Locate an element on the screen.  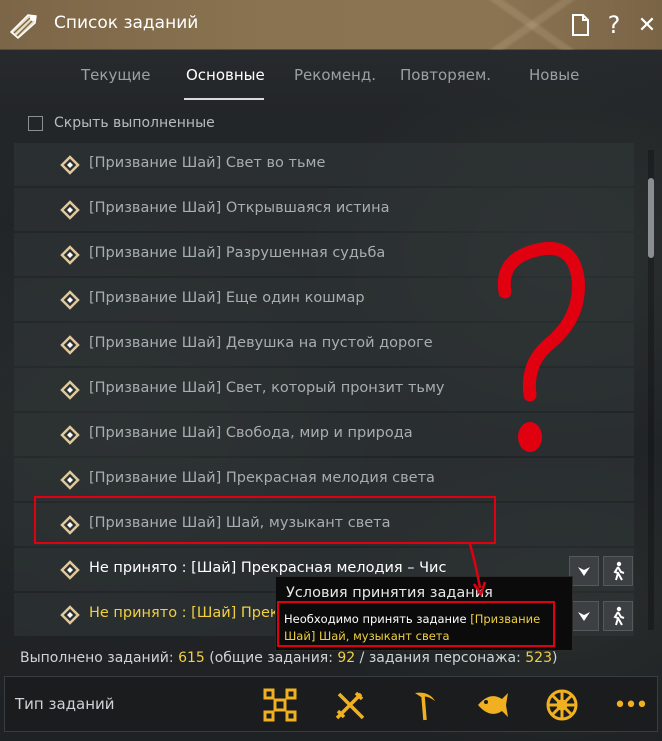
close-icon: ✕ is located at coordinates (647, 25).